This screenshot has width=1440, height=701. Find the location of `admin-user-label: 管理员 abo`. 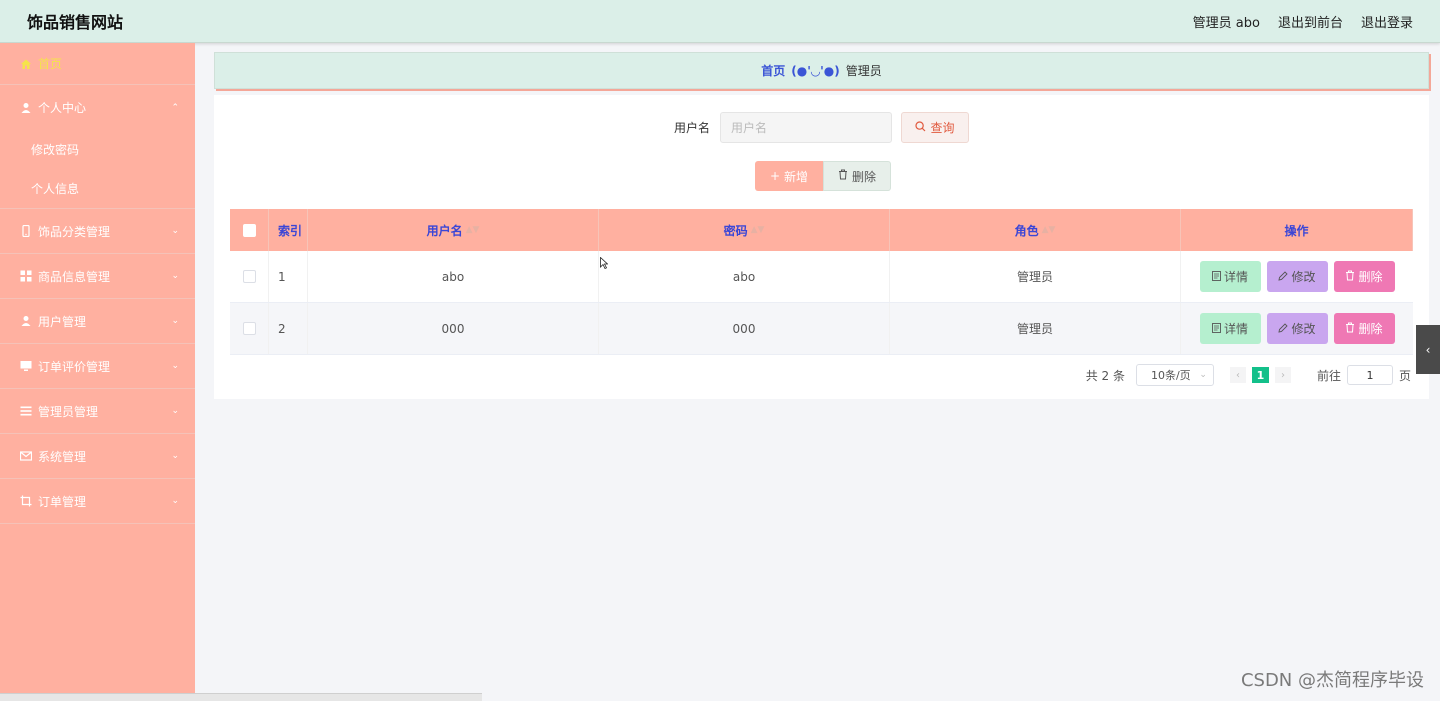

admin-user-label: 管理员 abo is located at coordinates (1226, 21).